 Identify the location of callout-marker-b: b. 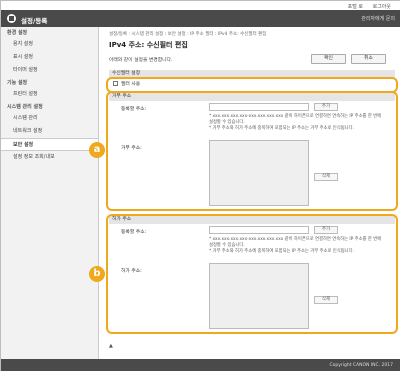
(97, 274).